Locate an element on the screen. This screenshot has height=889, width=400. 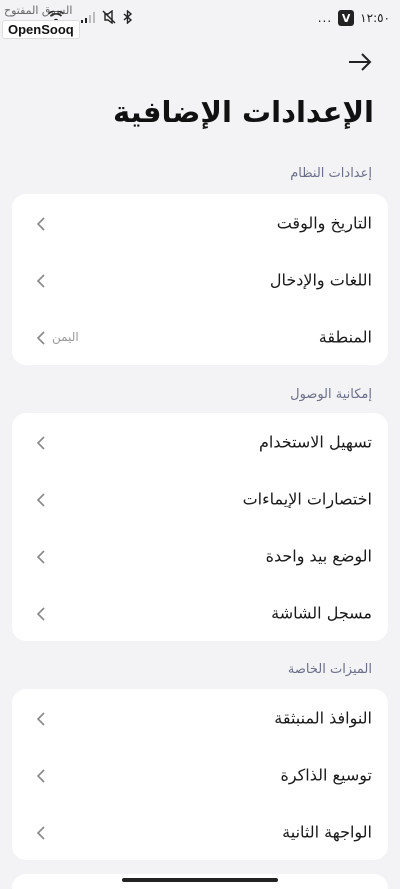
settings-row-gesture-shortcuts: اختصارات الإيماءات is located at coordinates (200, 498).